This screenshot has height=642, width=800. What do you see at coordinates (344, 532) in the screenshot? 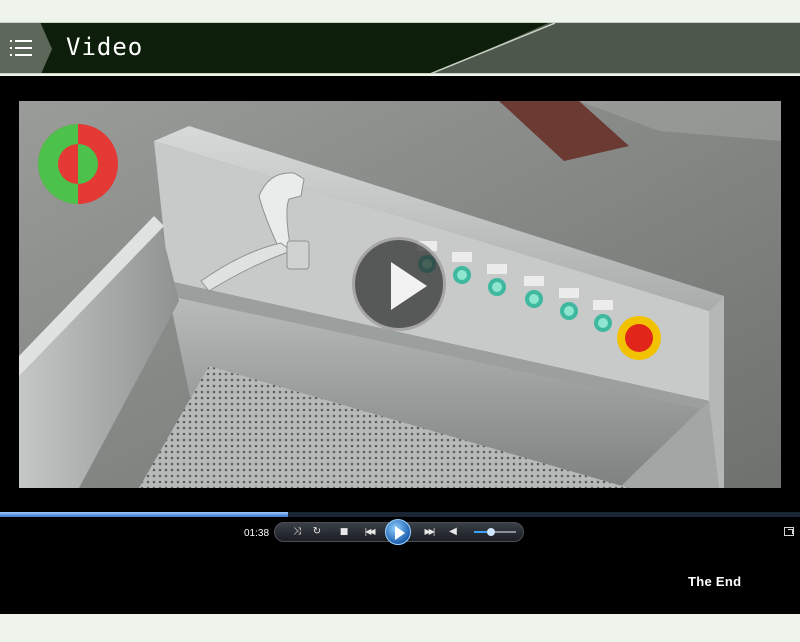
I see `stop-icon: ■` at bounding box center [344, 532].